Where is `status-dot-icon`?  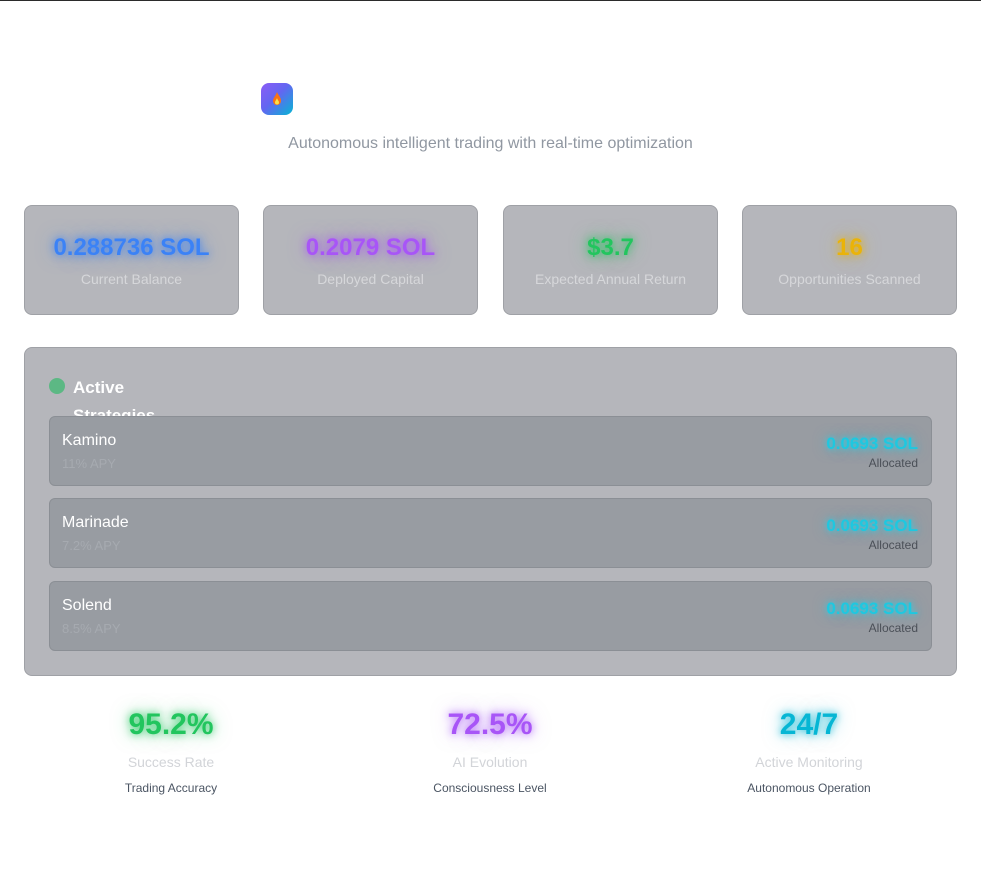 status-dot-icon is located at coordinates (57, 386).